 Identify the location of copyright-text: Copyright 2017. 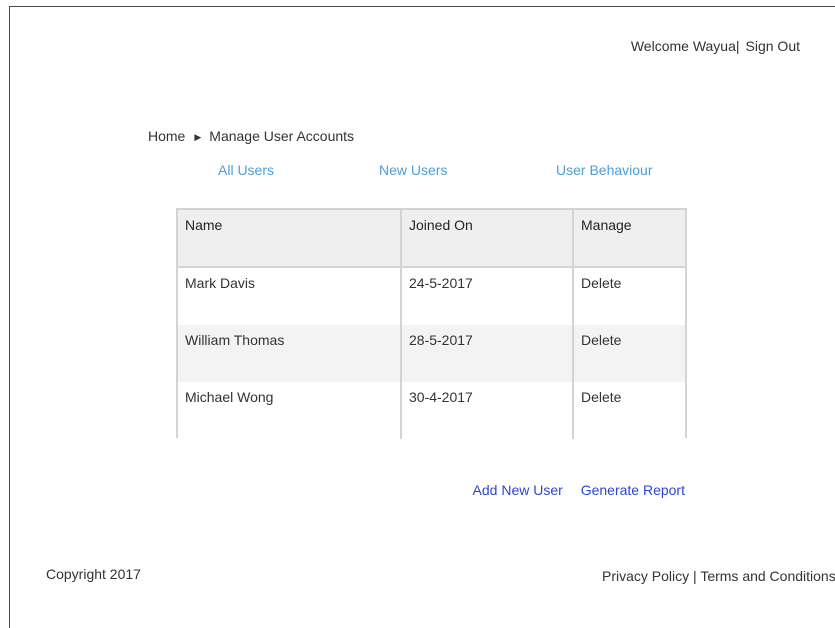
(93, 574).